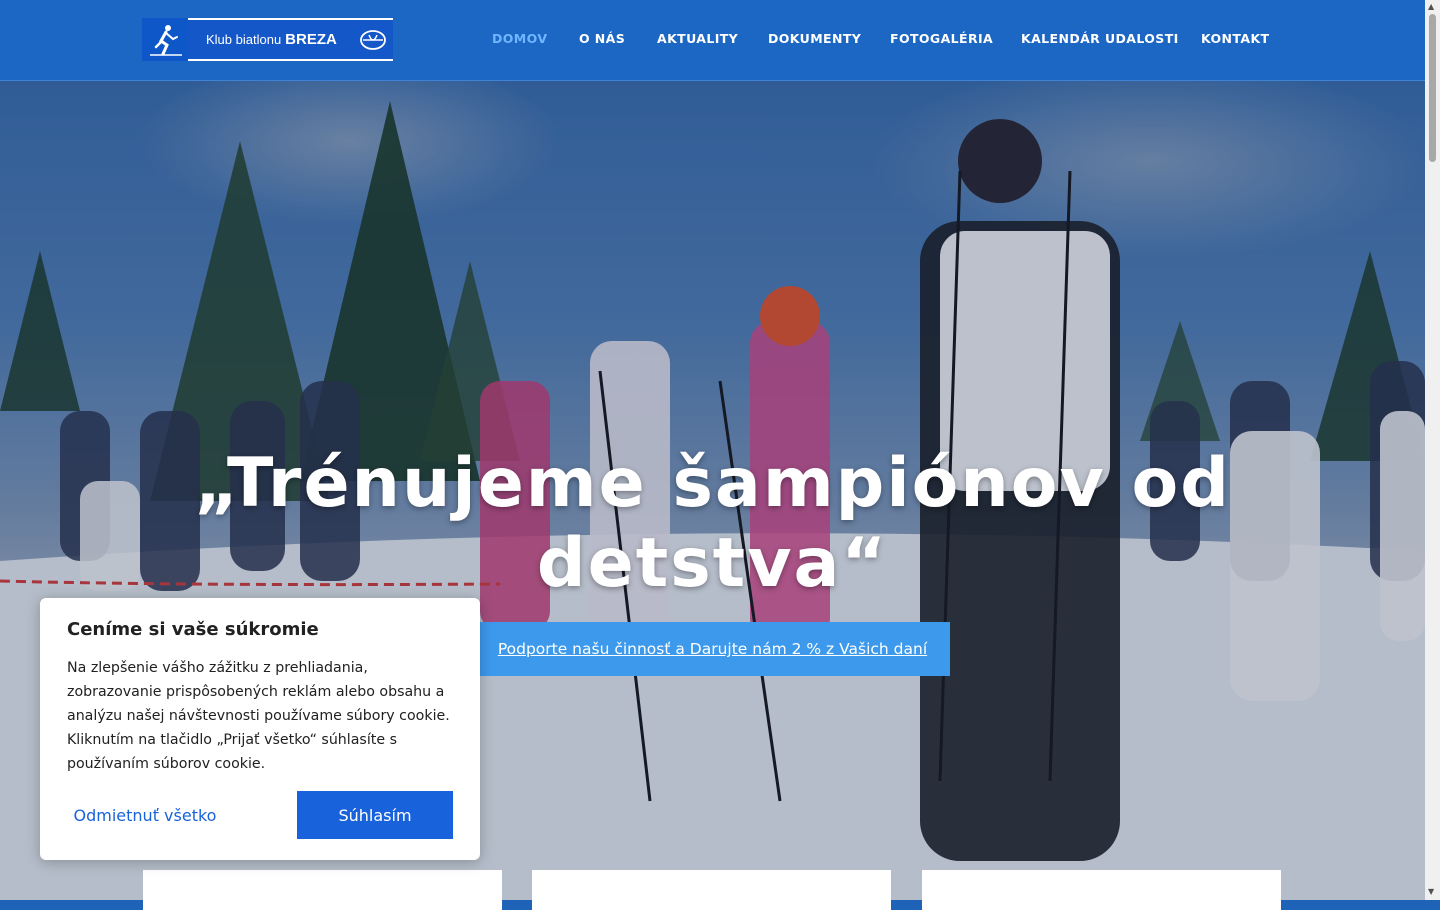 The image size is (1440, 910). What do you see at coordinates (193, 629) in the screenshot?
I see `cookie-title: Ceníme si vaše súkromie` at bounding box center [193, 629].